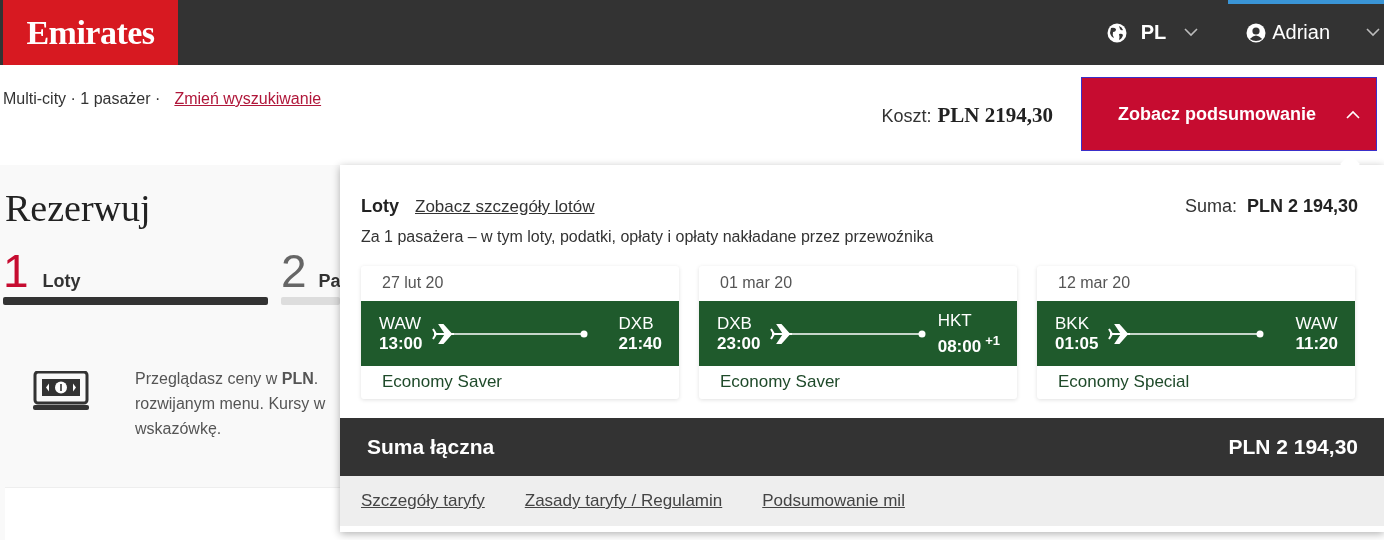 This screenshot has height=540, width=1384. I want to click on flight-date: 01 mar 20, so click(756, 283).